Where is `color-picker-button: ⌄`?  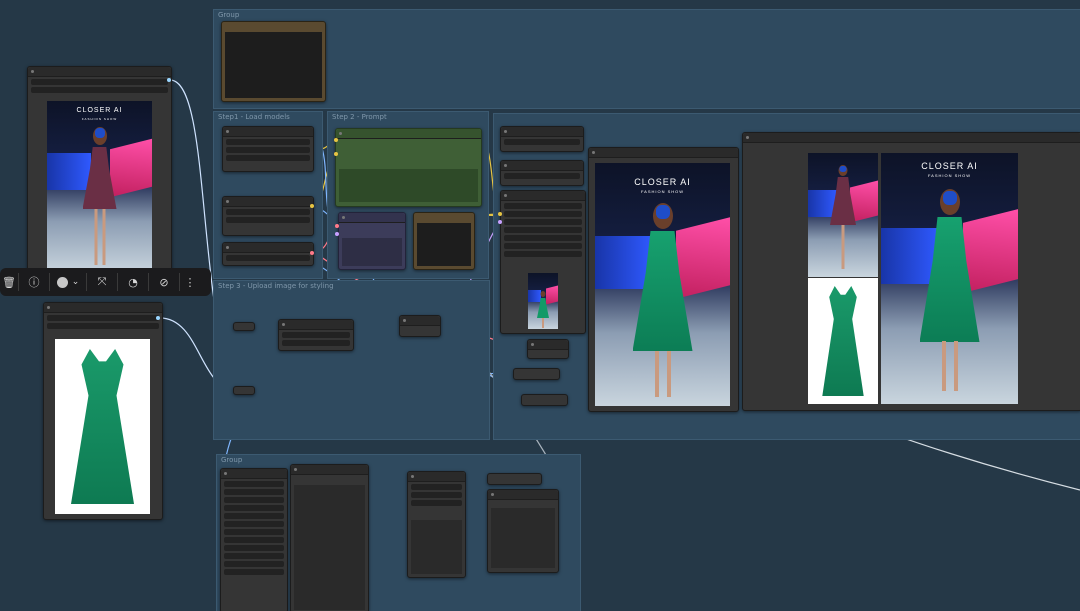 color-picker-button: ⌄ is located at coordinates (68, 282).